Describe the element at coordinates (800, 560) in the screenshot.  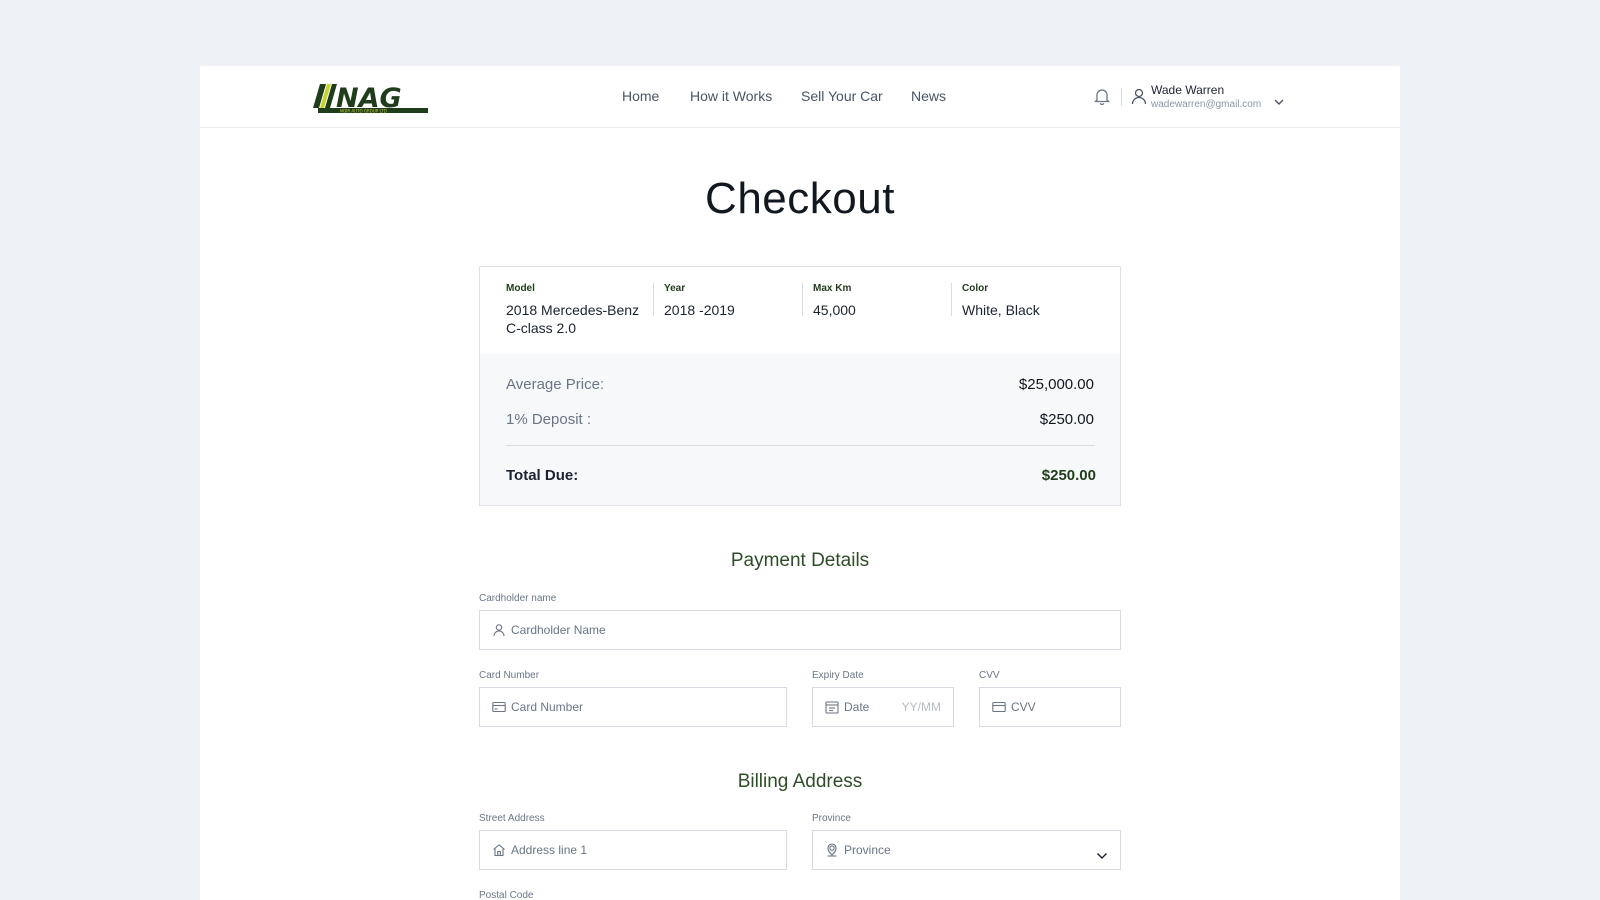
I see `payment-details-title: Payment Details` at that location.